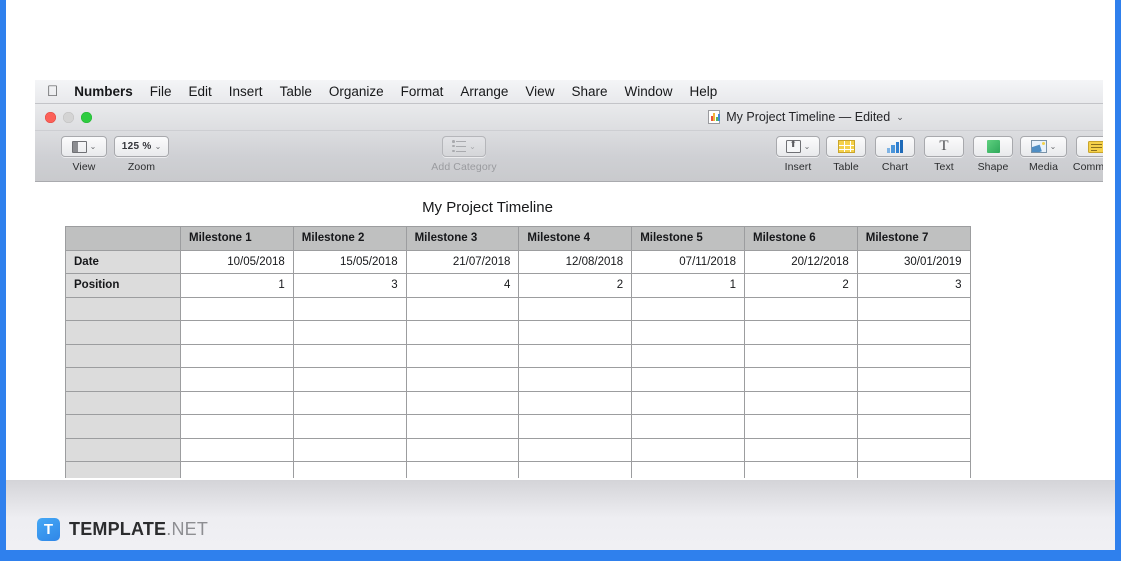  Describe the element at coordinates (462, 285) in the screenshot. I see `cell-position-3: 4` at that location.